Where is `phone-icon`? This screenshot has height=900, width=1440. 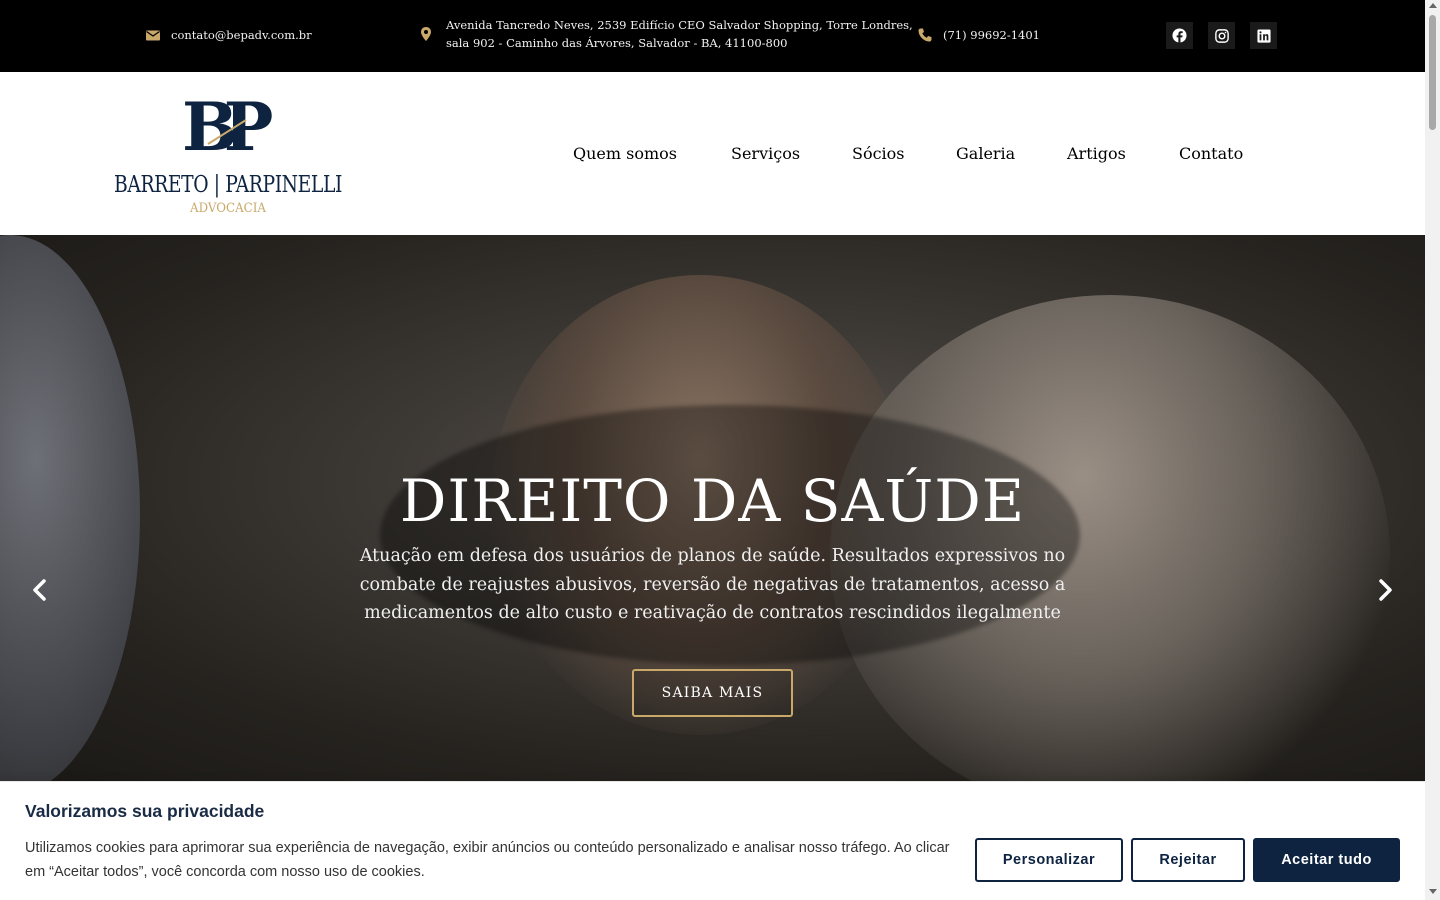
phone-icon is located at coordinates (925, 35).